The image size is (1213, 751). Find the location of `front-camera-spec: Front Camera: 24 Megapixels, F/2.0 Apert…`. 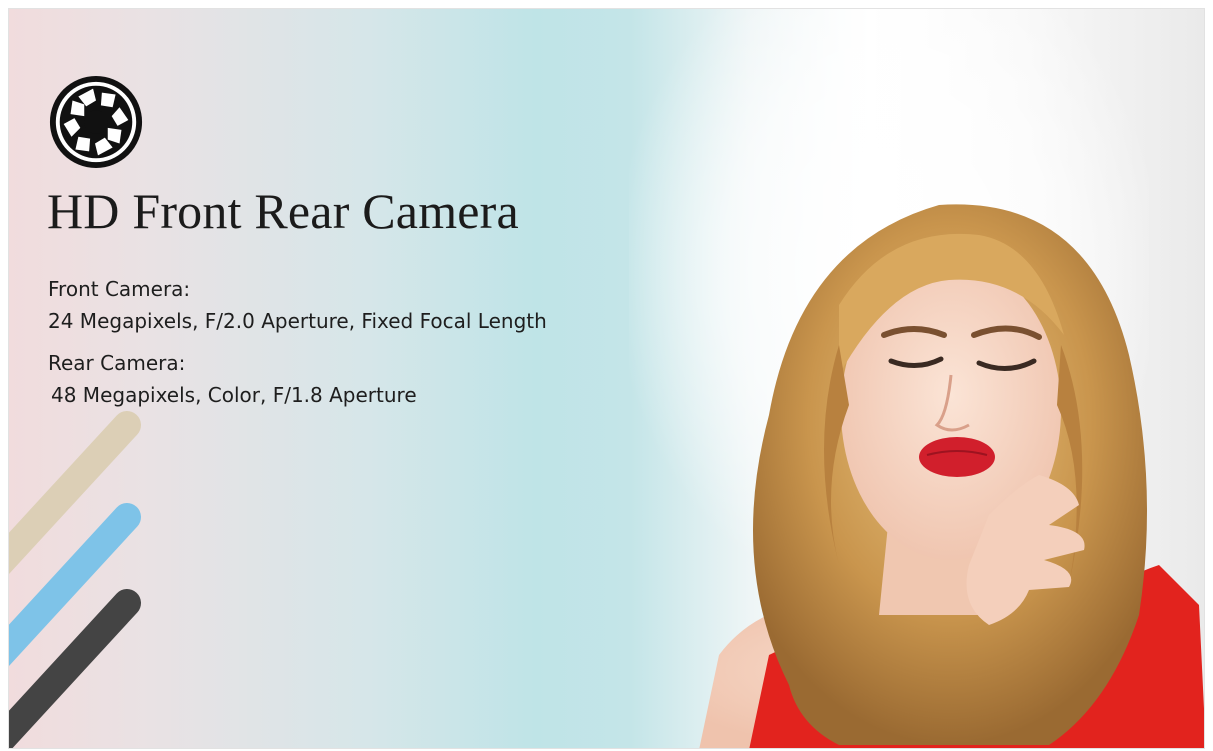

front-camera-spec: Front Camera: 24 Megapixels, F/2.0 Apert… is located at coordinates (297, 305).